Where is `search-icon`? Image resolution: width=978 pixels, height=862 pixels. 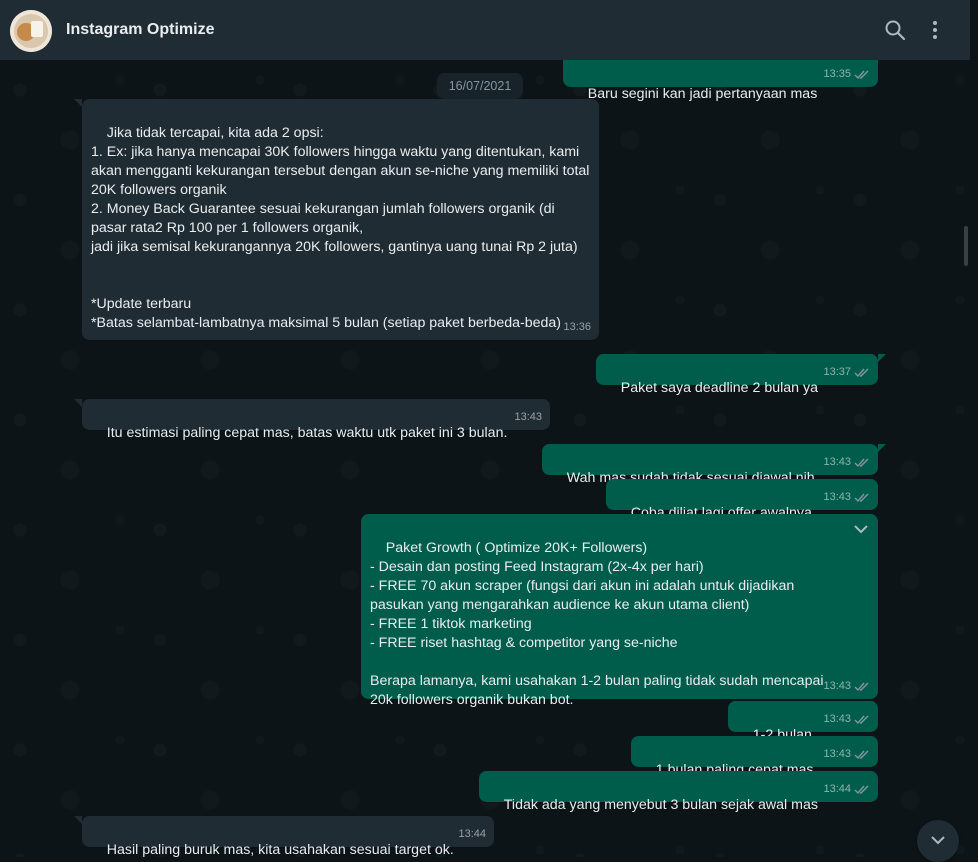
search-icon is located at coordinates (895, 30).